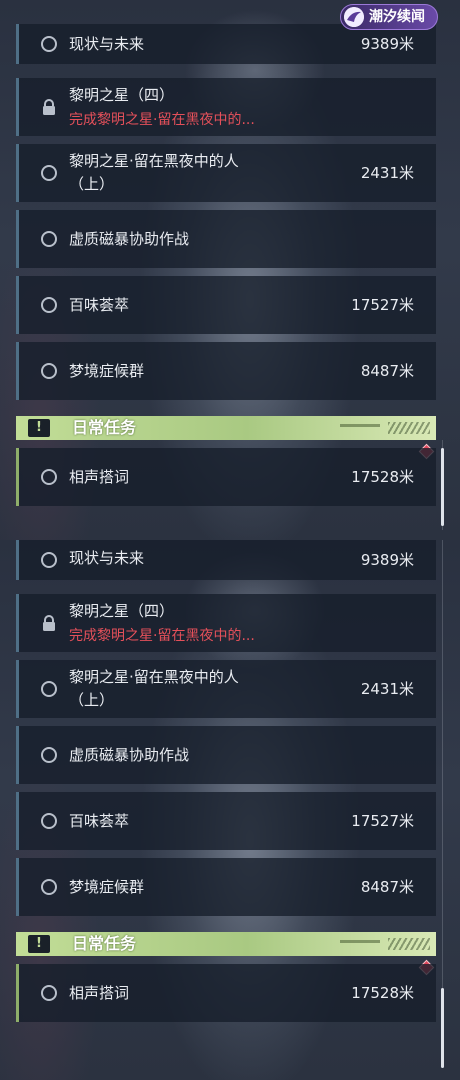  What do you see at coordinates (397, 17) in the screenshot?
I see `logo-text: 潮汐续闻` at bounding box center [397, 17].